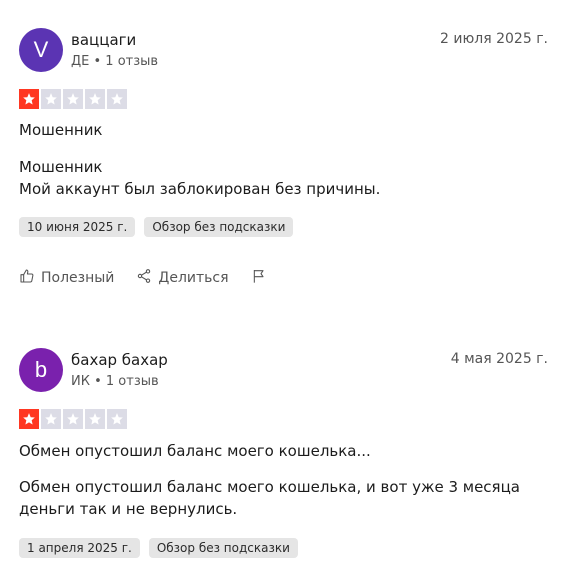  What do you see at coordinates (289, 130) in the screenshot?
I see `review-title: Мошенник` at bounding box center [289, 130].